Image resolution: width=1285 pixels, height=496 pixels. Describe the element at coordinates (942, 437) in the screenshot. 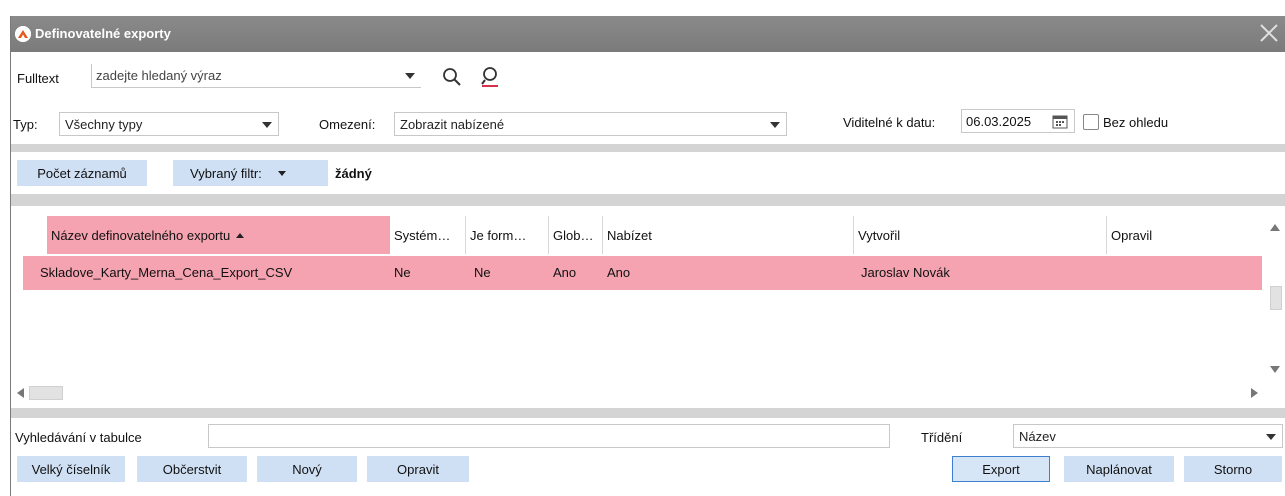

I see `sort-label: Třídění` at that location.